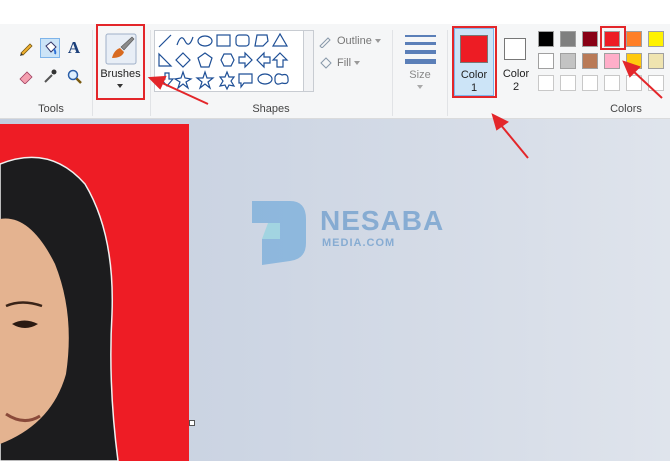 Image resolution: width=670 pixels, height=461 pixels. I want to click on hexagon-shape-icon, so click(227, 60).